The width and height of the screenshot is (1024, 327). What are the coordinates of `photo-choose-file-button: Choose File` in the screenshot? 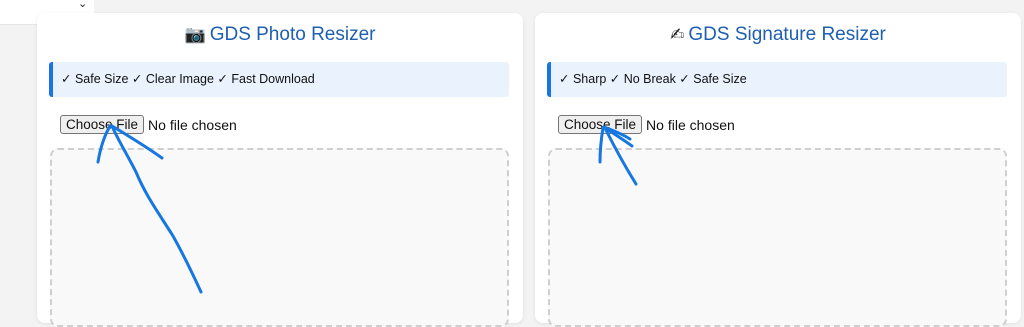 It's located at (102, 124).